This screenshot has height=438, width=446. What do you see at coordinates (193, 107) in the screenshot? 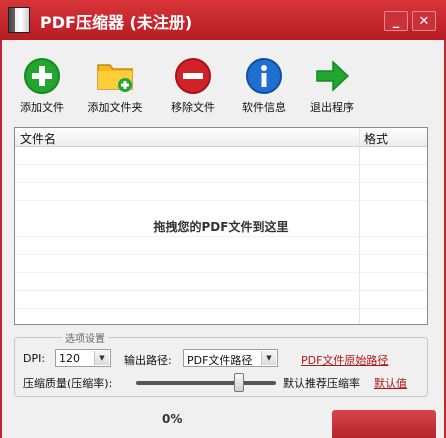
I see `remove-file-label: 移除文件` at bounding box center [193, 107].